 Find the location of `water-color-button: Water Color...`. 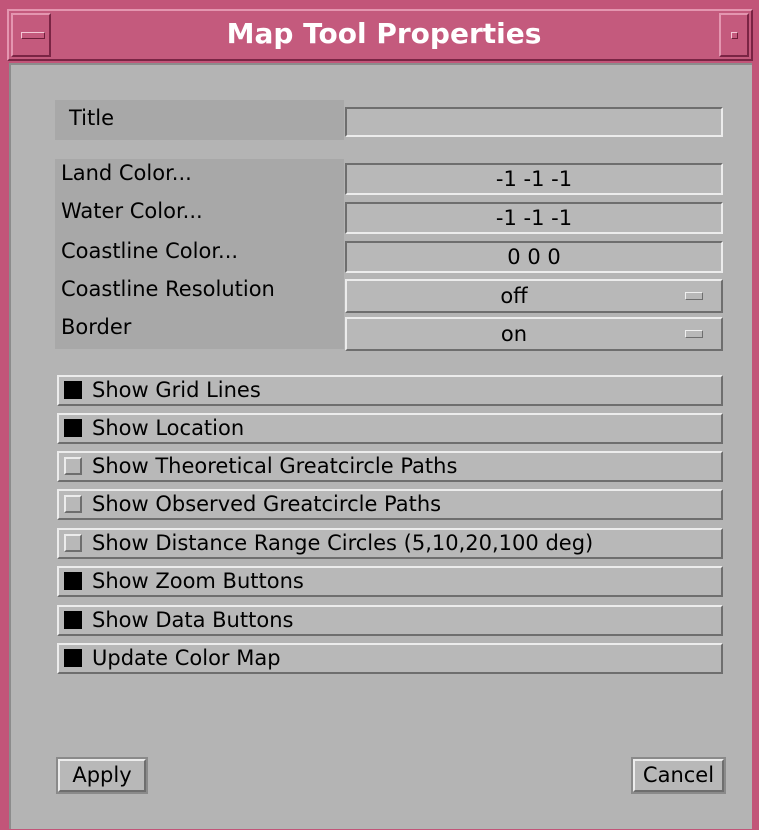

water-color-button: Water Color... is located at coordinates (132, 211).